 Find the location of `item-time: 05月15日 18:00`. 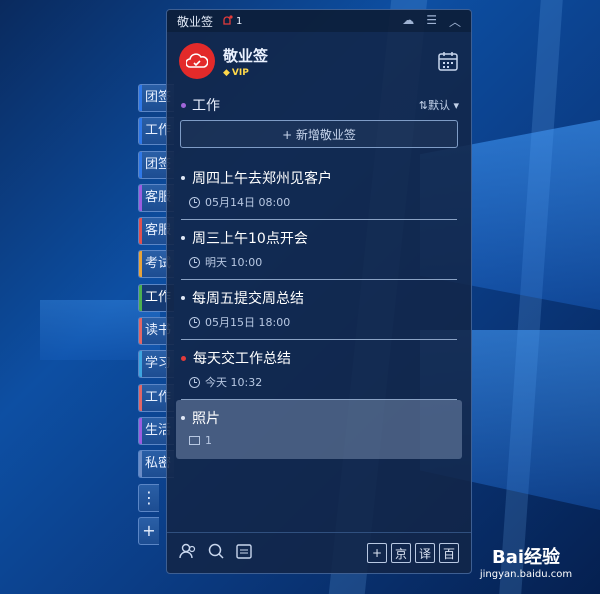

item-time: 05月15日 18:00 is located at coordinates (248, 322).